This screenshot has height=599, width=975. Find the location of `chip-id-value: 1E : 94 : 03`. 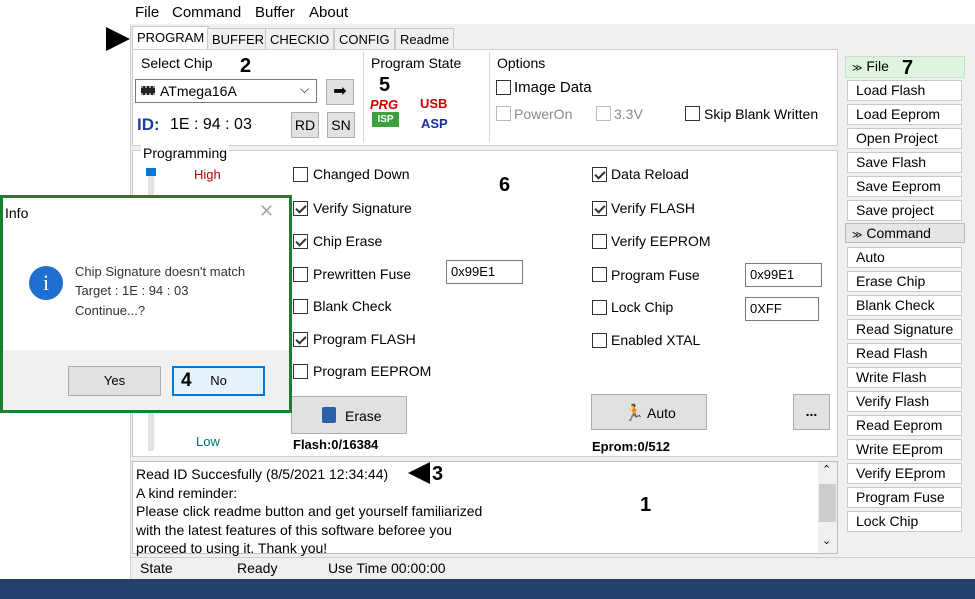

chip-id-value: 1E : 94 : 03 is located at coordinates (211, 124).